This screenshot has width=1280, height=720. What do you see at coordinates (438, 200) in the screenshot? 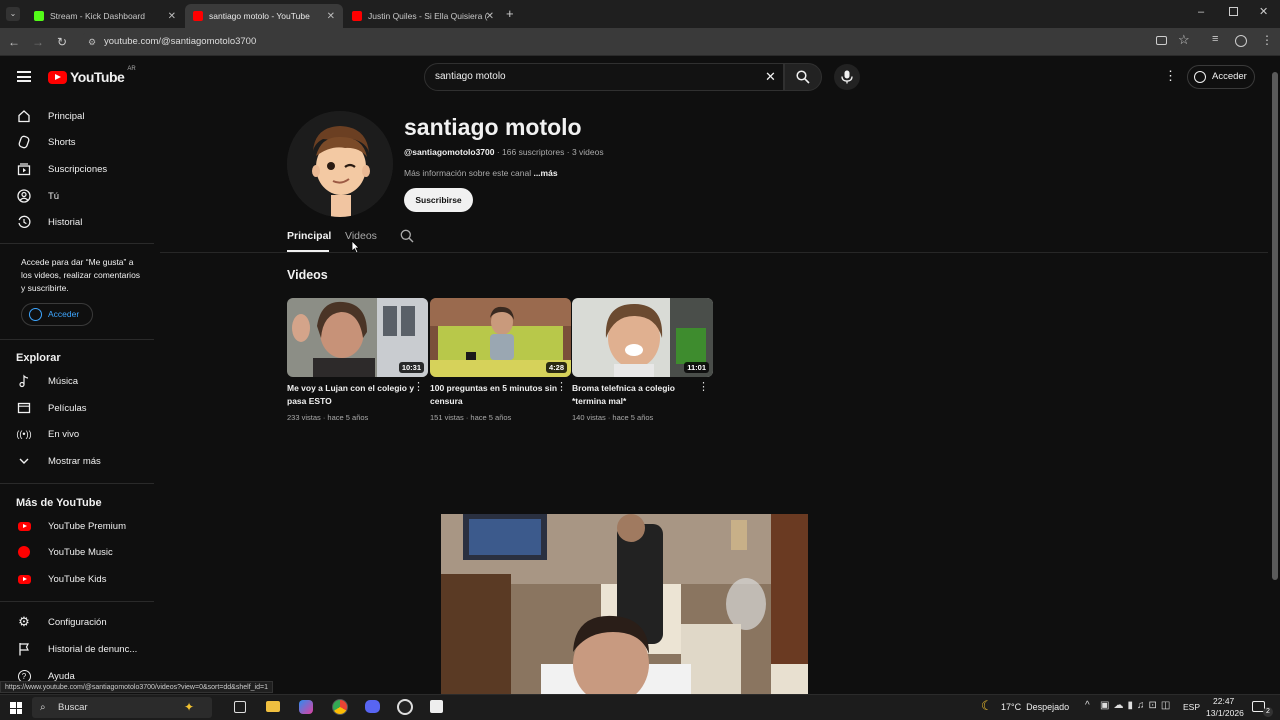
I see `subscribe-button: Suscribirse` at bounding box center [438, 200].